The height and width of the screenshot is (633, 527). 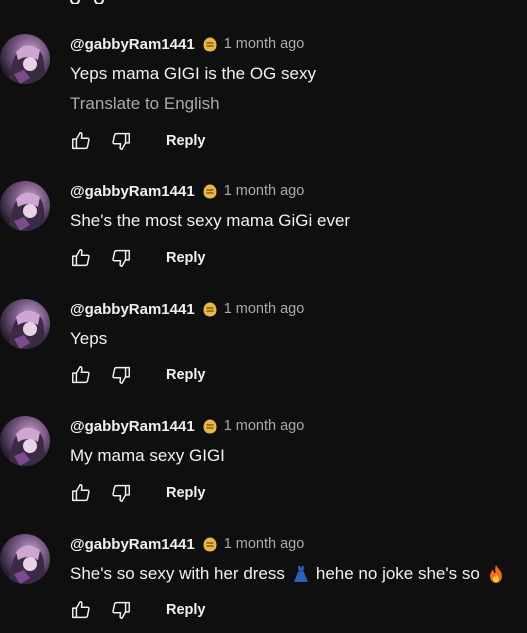 What do you see at coordinates (140, 2) in the screenshot?
I see `previous-comment-actions-cutoff` at bounding box center [140, 2].